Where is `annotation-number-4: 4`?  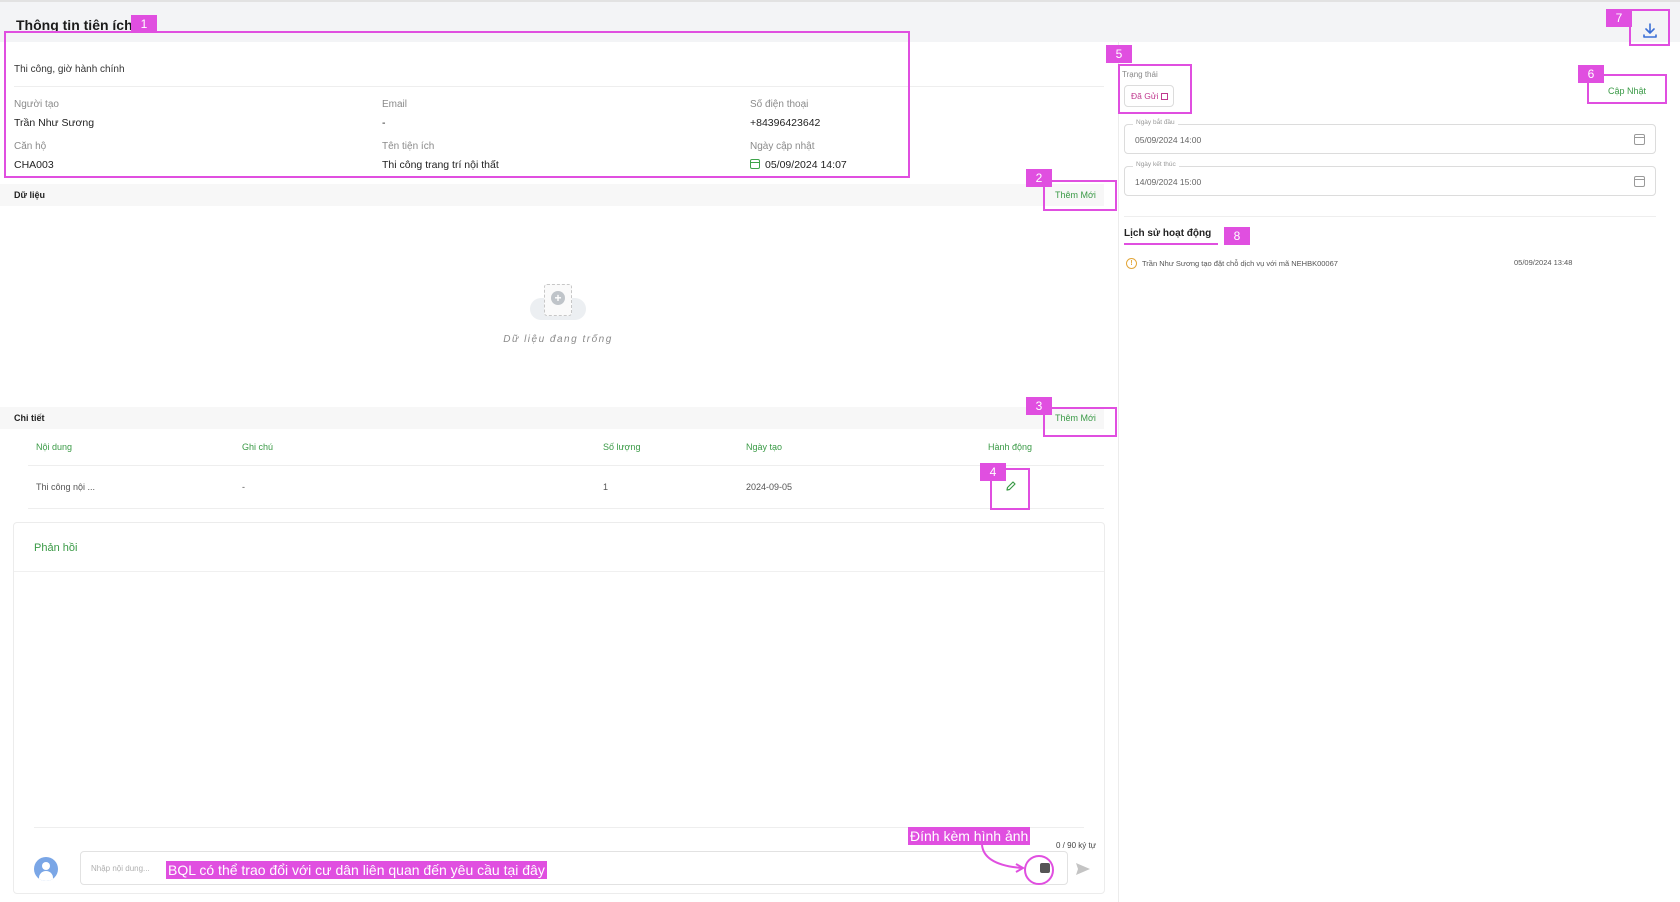 annotation-number-4: 4 is located at coordinates (993, 472).